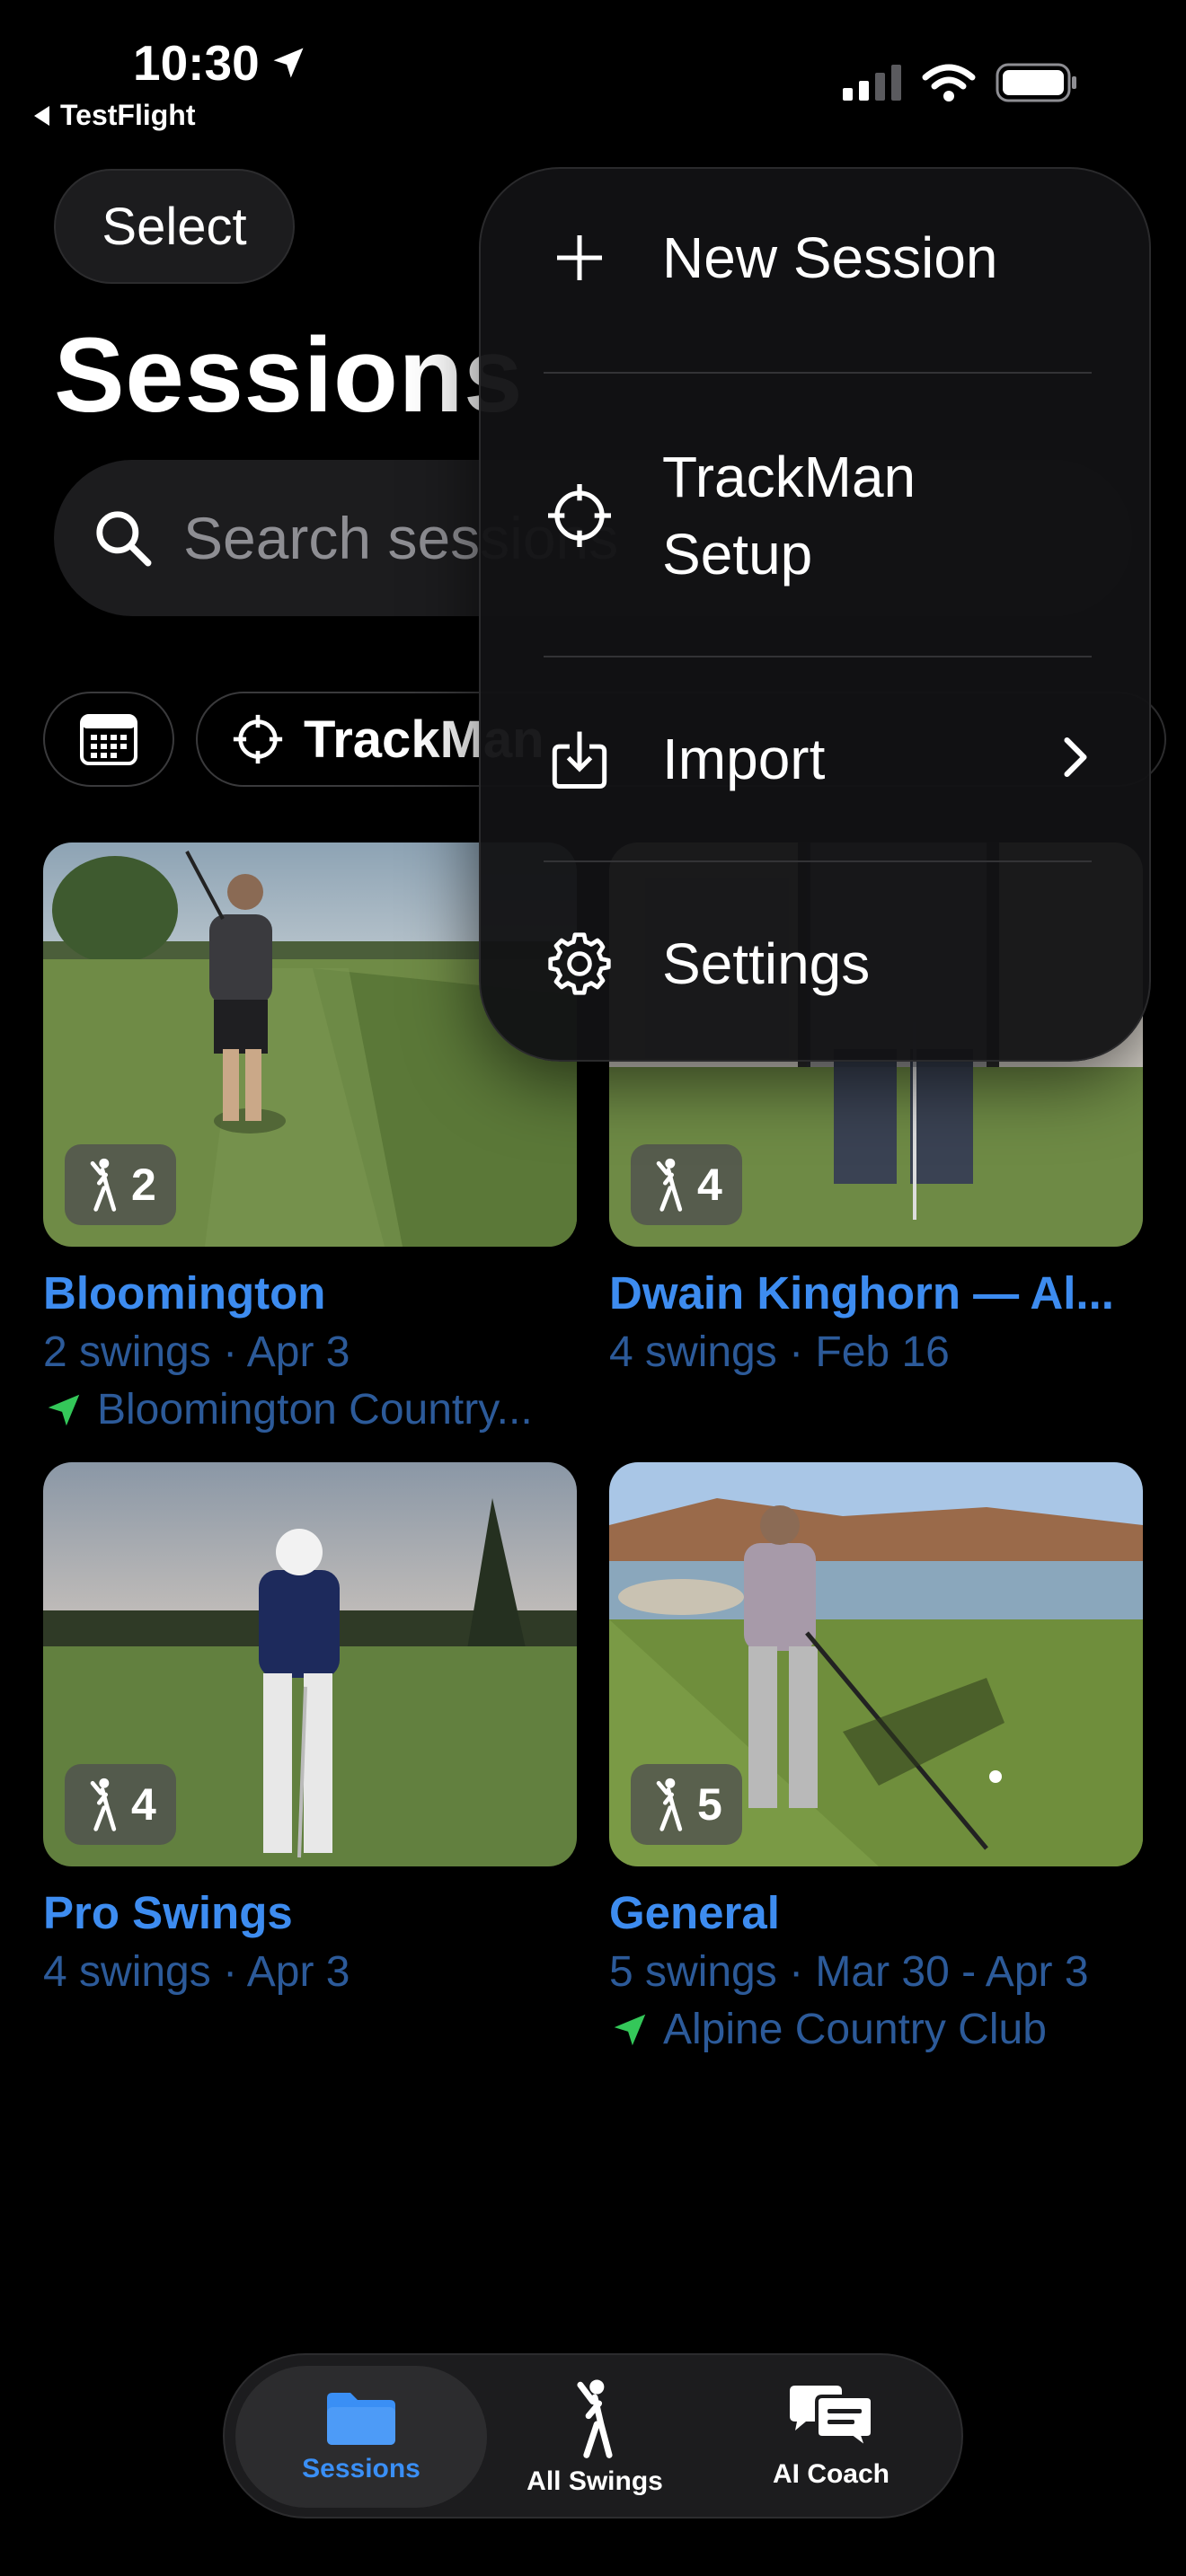  I want to click on menu-item-trackman-setup: TrackMan Setup, so click(818, 515).